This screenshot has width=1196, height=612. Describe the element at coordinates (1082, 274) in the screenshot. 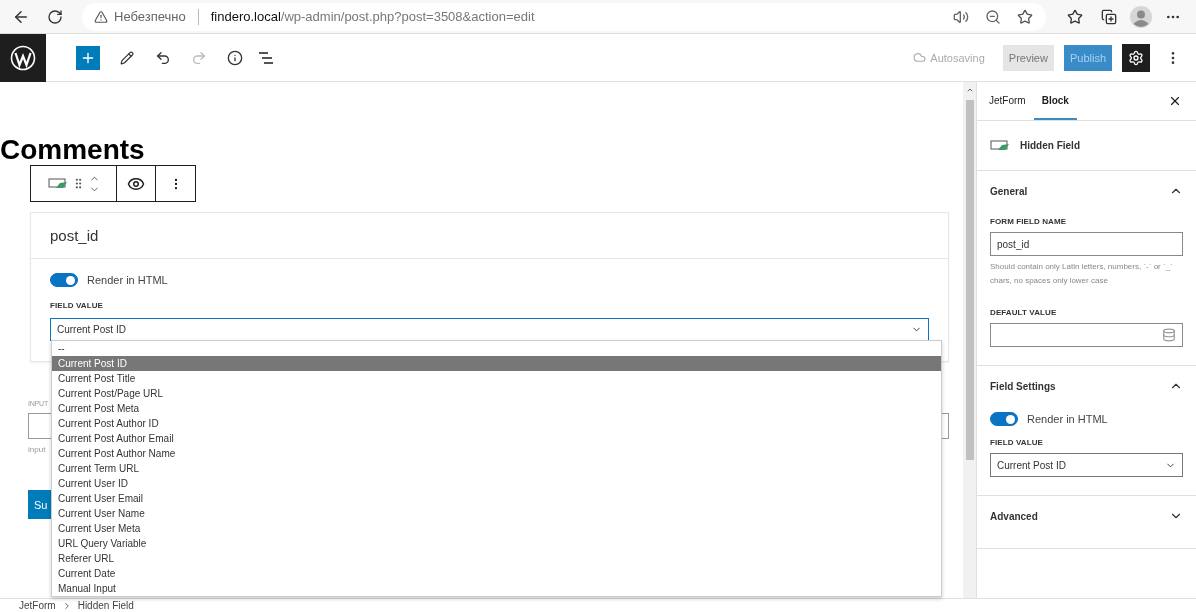

I see `help-text: Should contain only Latin letters, numbers, `-` or `_` chars, no spaces only lower case` at that location.